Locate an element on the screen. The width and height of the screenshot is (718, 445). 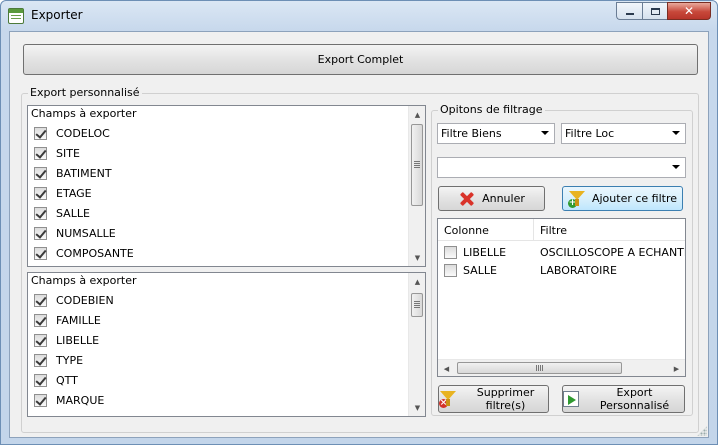
export-icon is located at coordinates (571, 399).